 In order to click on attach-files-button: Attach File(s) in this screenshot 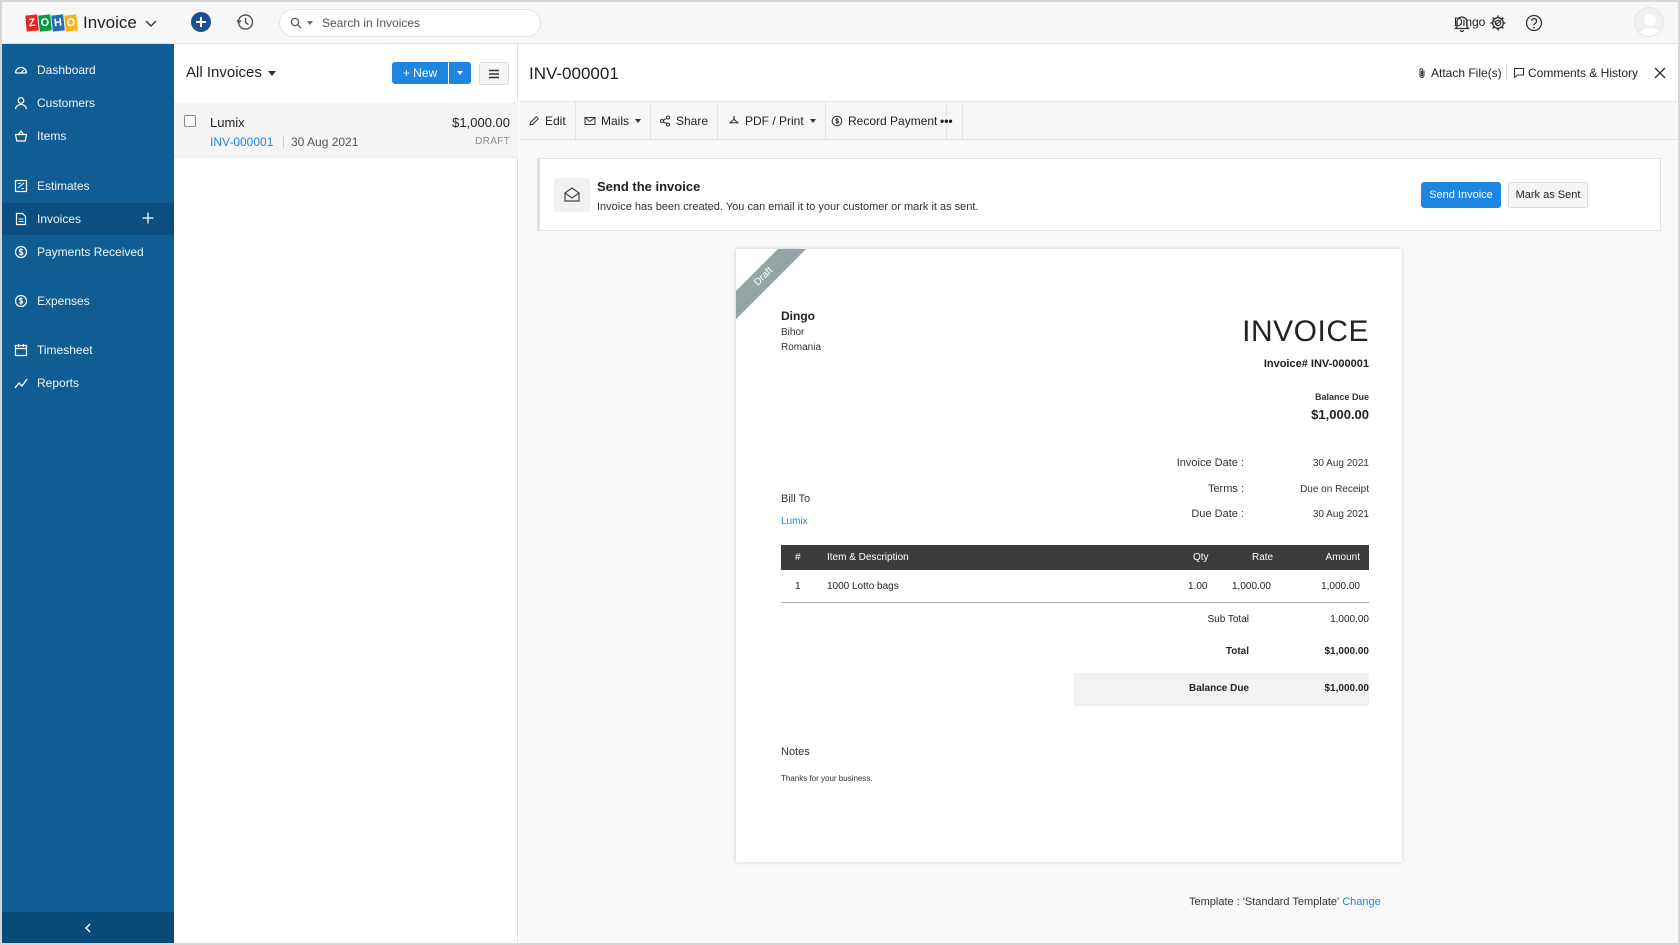, I will do `click(1459, 73)`.